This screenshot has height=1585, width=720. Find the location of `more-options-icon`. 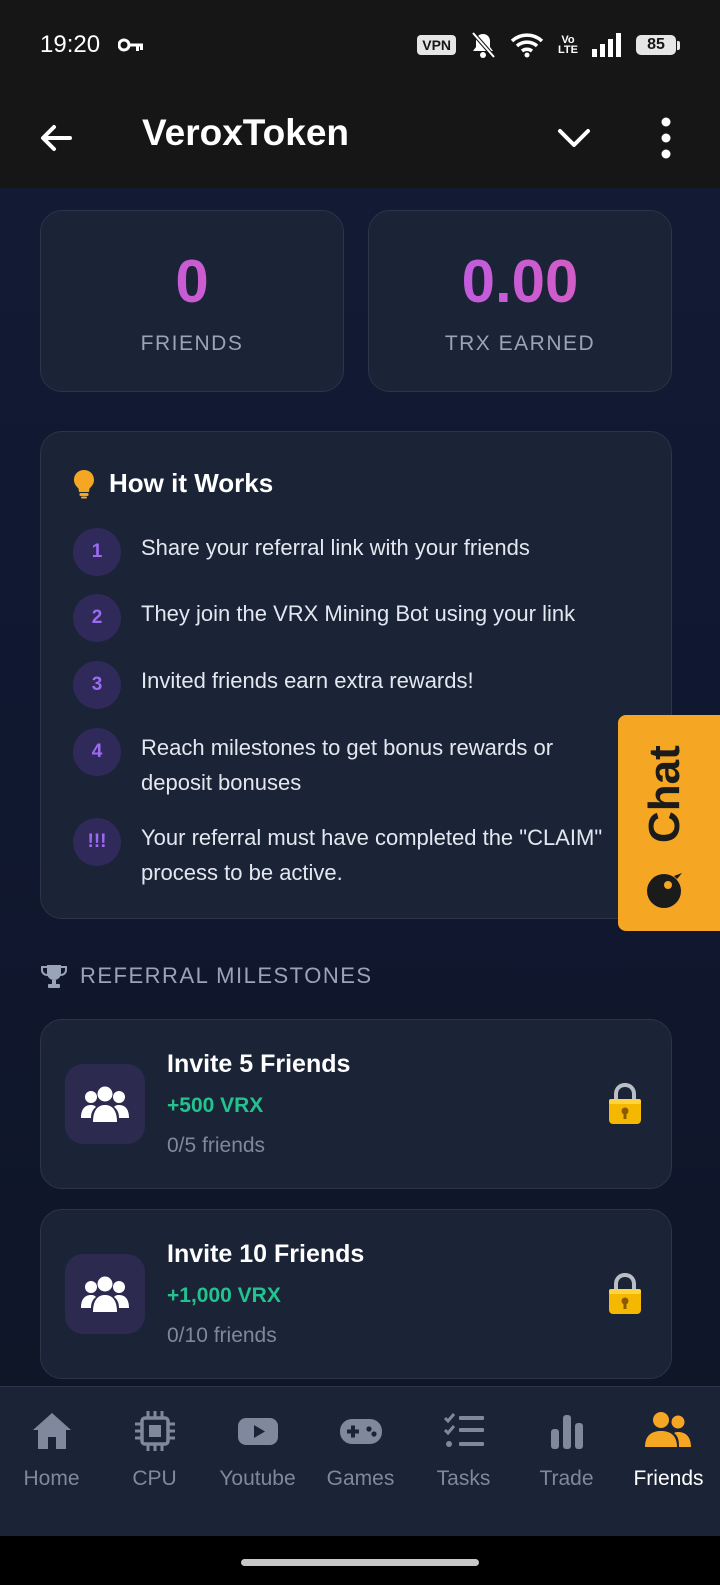

more-options-icon is located at coordinates (666, 138).